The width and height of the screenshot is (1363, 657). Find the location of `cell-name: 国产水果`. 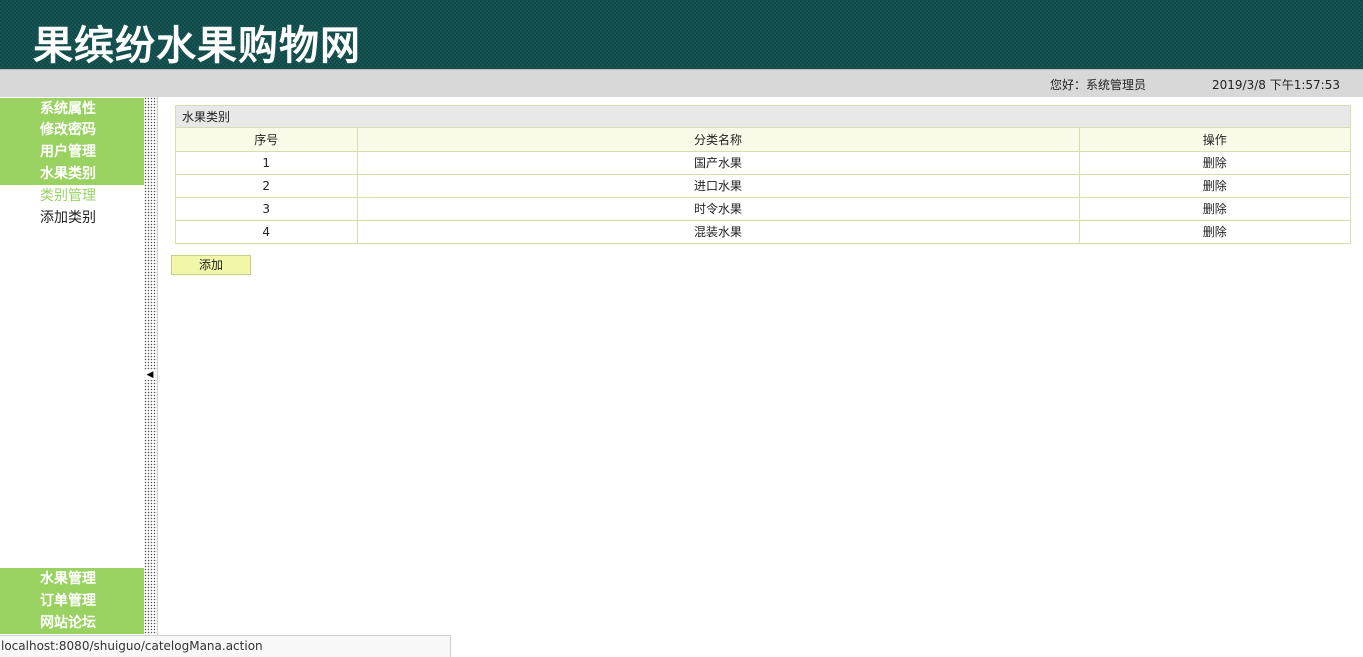

cell-name: 国产水果 is located at coordinates (718, 162).